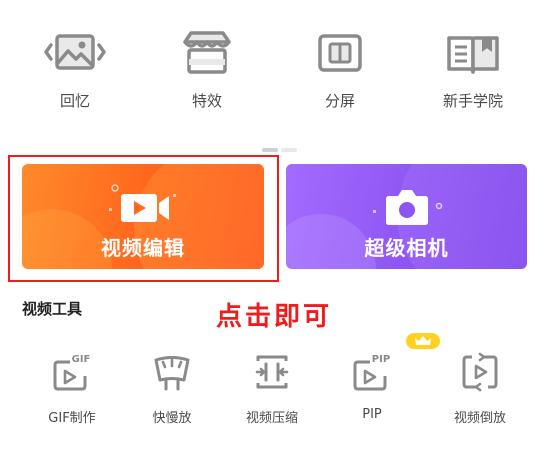 The width and height of the screenshot is (550, 453). What do you see at coordinates (72, 418) in the screenshot?
I see `tool-gif-maker-label: GIF制作` at bounding box center [72, 418].